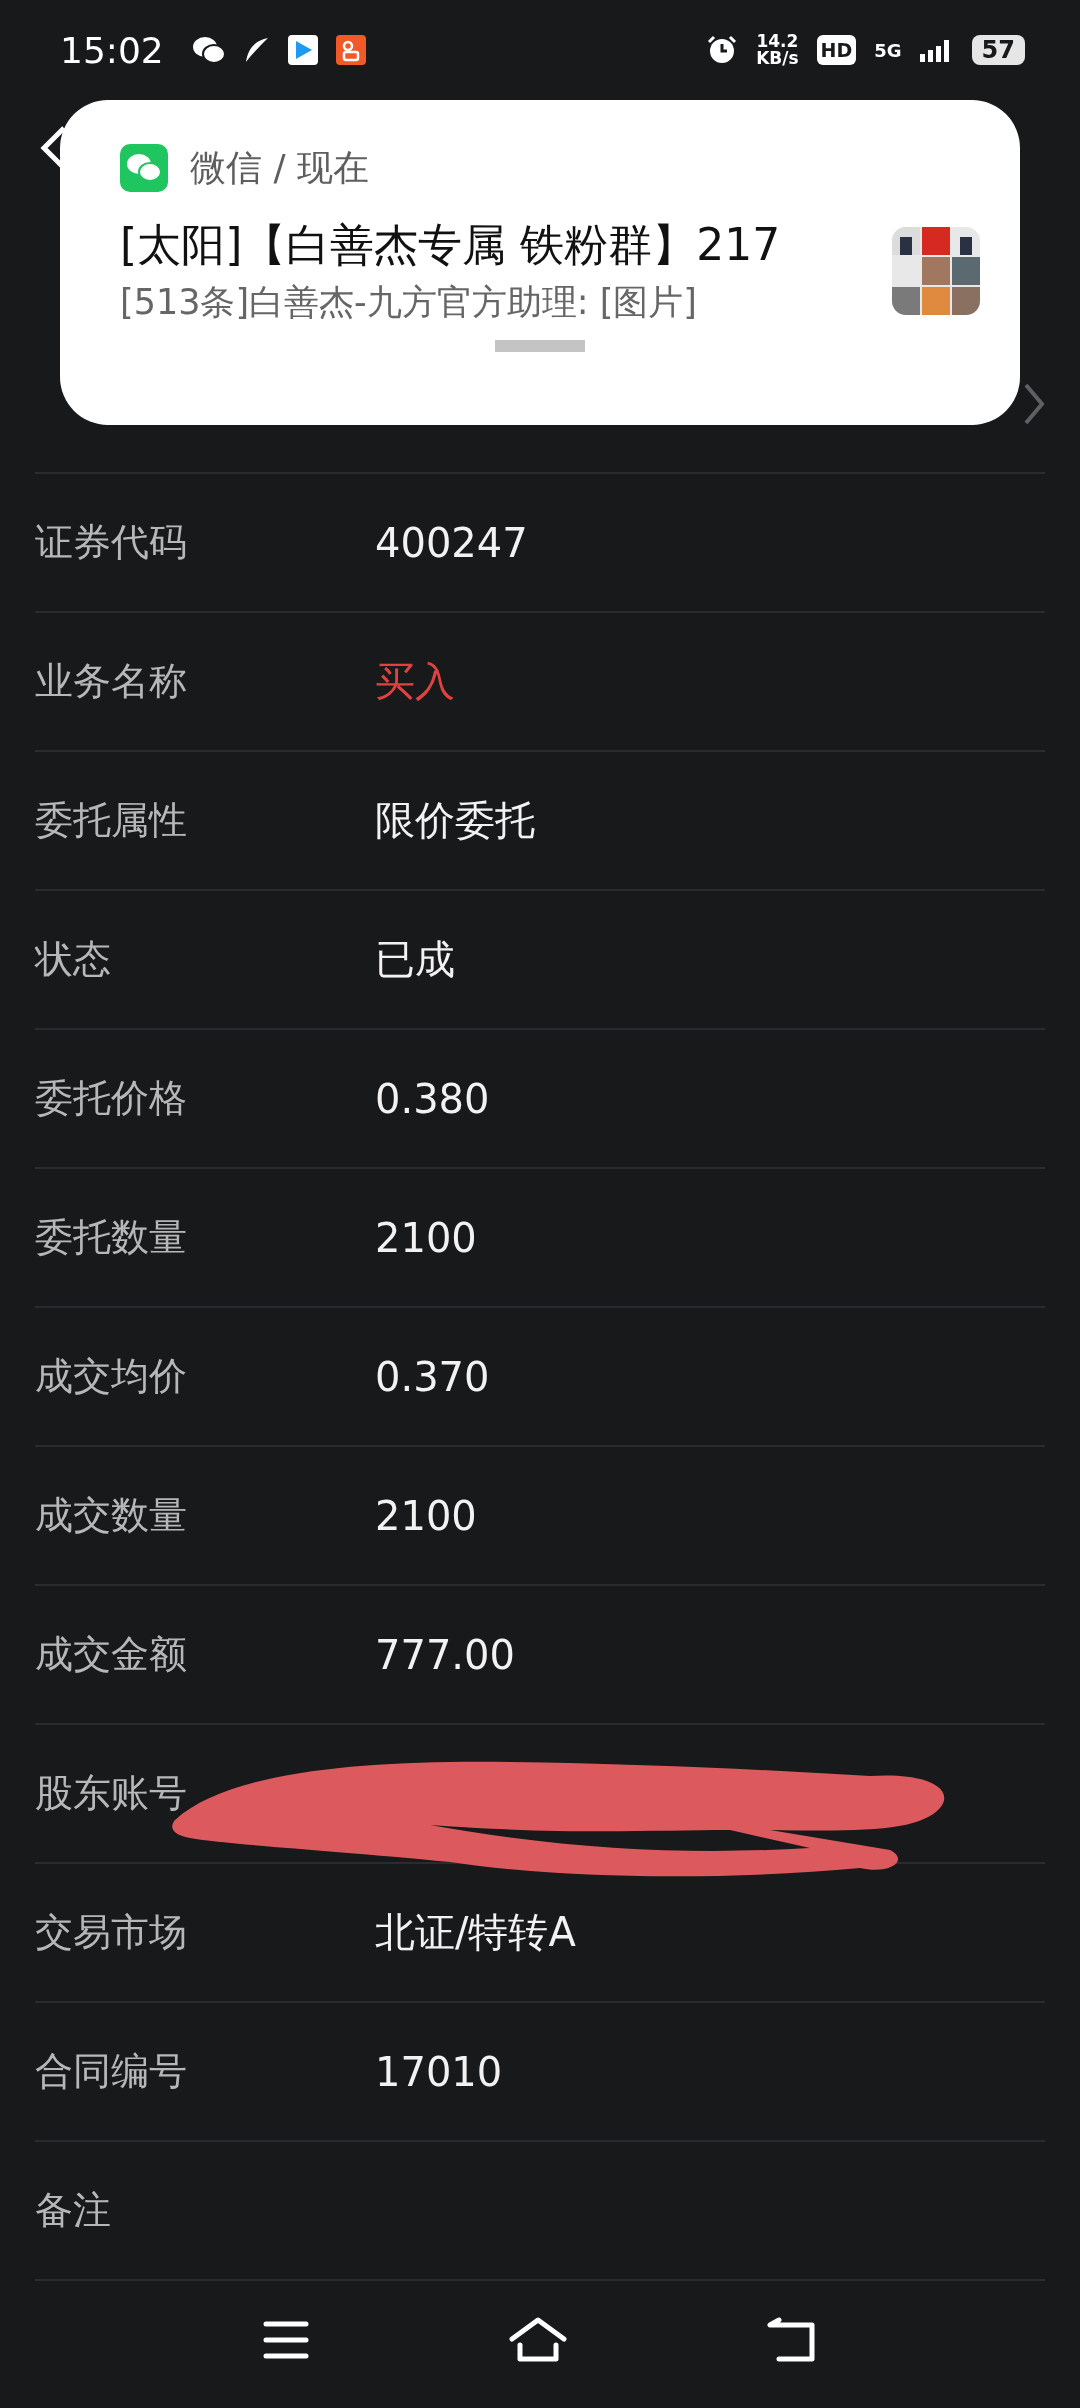 Image resolution: width=1080 pixels, height=2408 pixels. Describe the element at coordinates (998, 50) in the screenshot. I see `battery-level: 57` at that location.